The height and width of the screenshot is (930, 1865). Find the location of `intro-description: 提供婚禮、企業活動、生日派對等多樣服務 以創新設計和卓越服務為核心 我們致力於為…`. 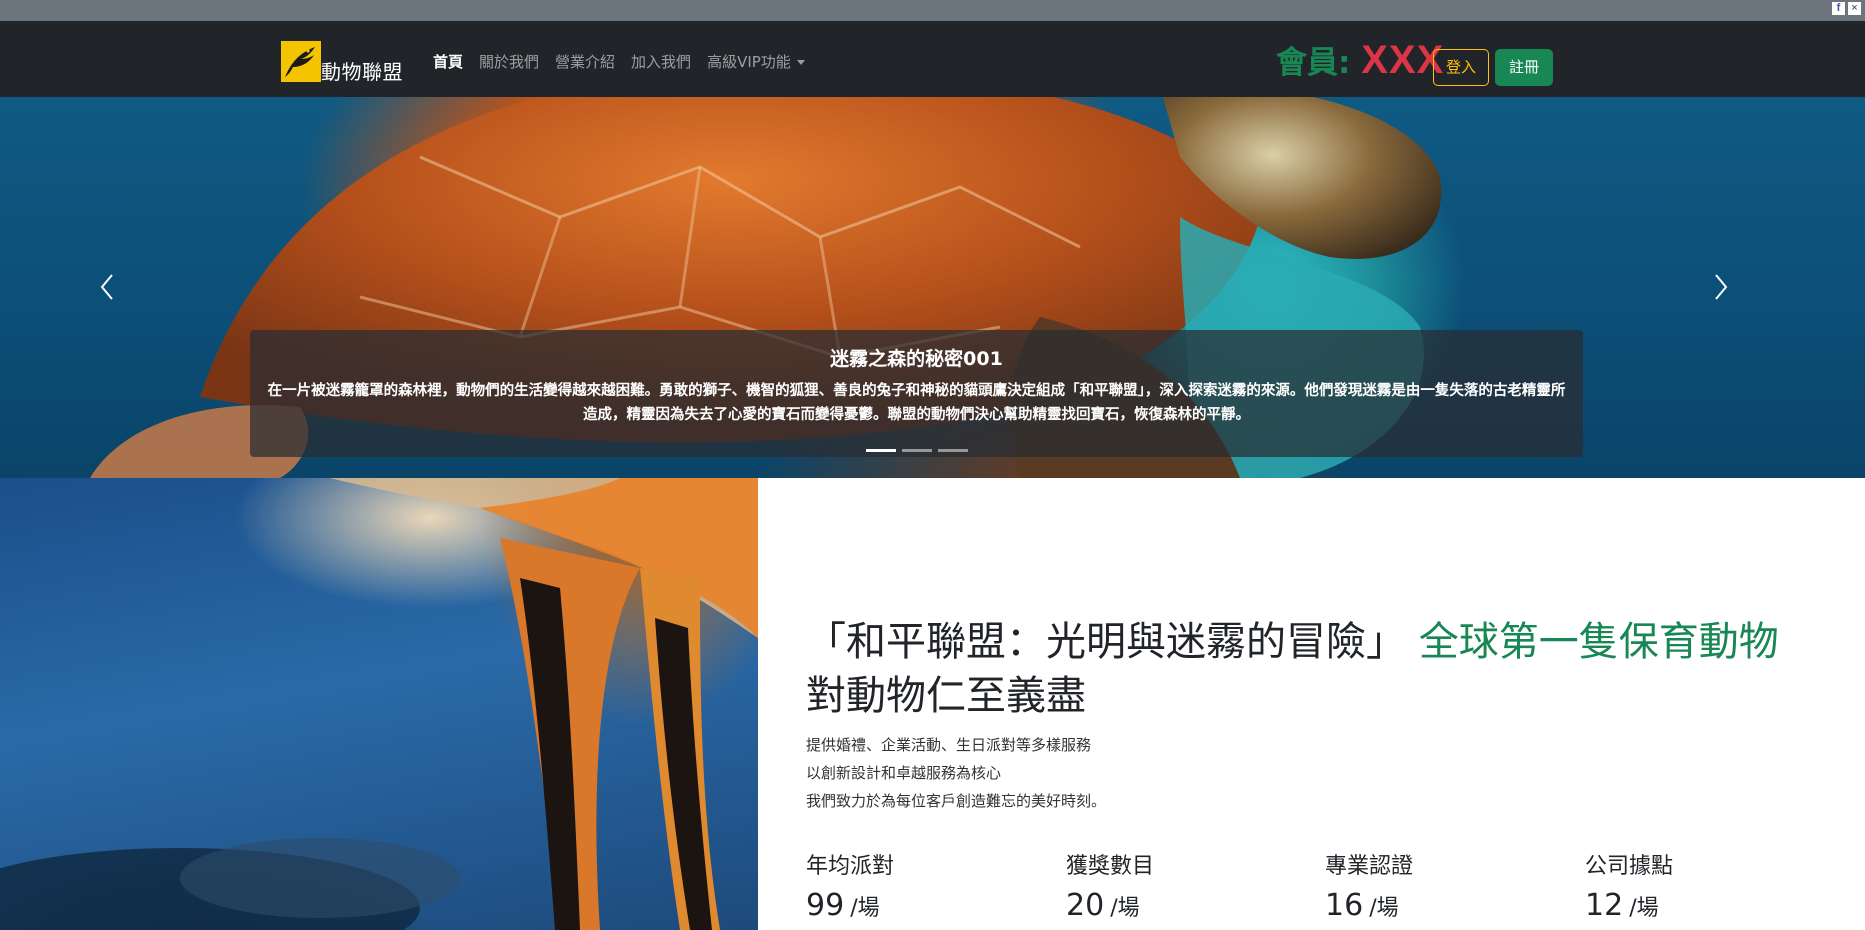

intro-description: 提供婚禮、企業活動、生日派對等多樣服務 以創新設計和卓越服務為核心 我們致力於為… is located at coordinates (956, 773).